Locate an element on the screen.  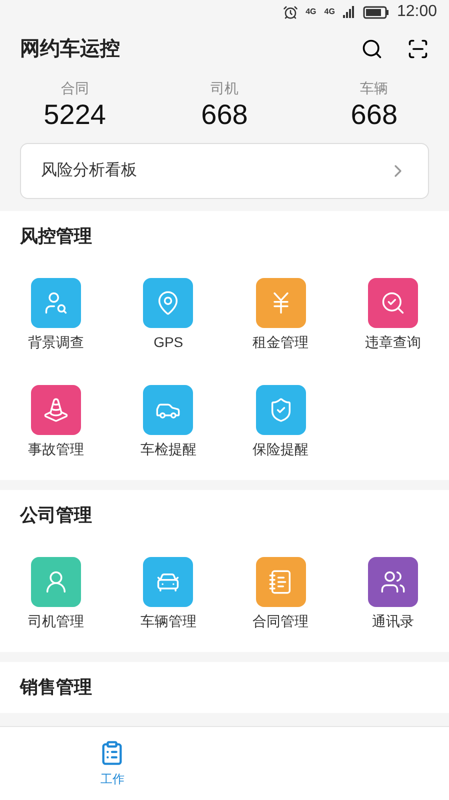
section-title: 风控管理 is located at coordinates (56, 236).